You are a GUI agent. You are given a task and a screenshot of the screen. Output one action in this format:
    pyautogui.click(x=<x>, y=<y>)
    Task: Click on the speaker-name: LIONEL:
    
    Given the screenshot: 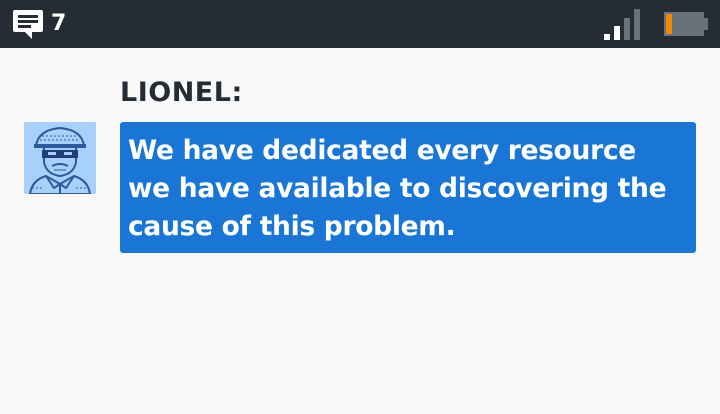 What is the action you would take?
    pyautogui.click(x=181, y=92)
    